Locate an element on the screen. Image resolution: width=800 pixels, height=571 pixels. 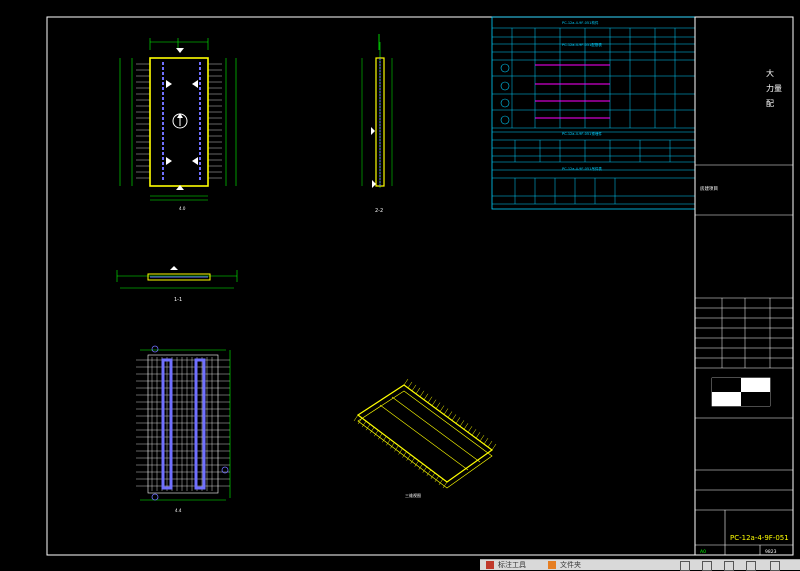
print-icon is located at coordinates (729, 566).